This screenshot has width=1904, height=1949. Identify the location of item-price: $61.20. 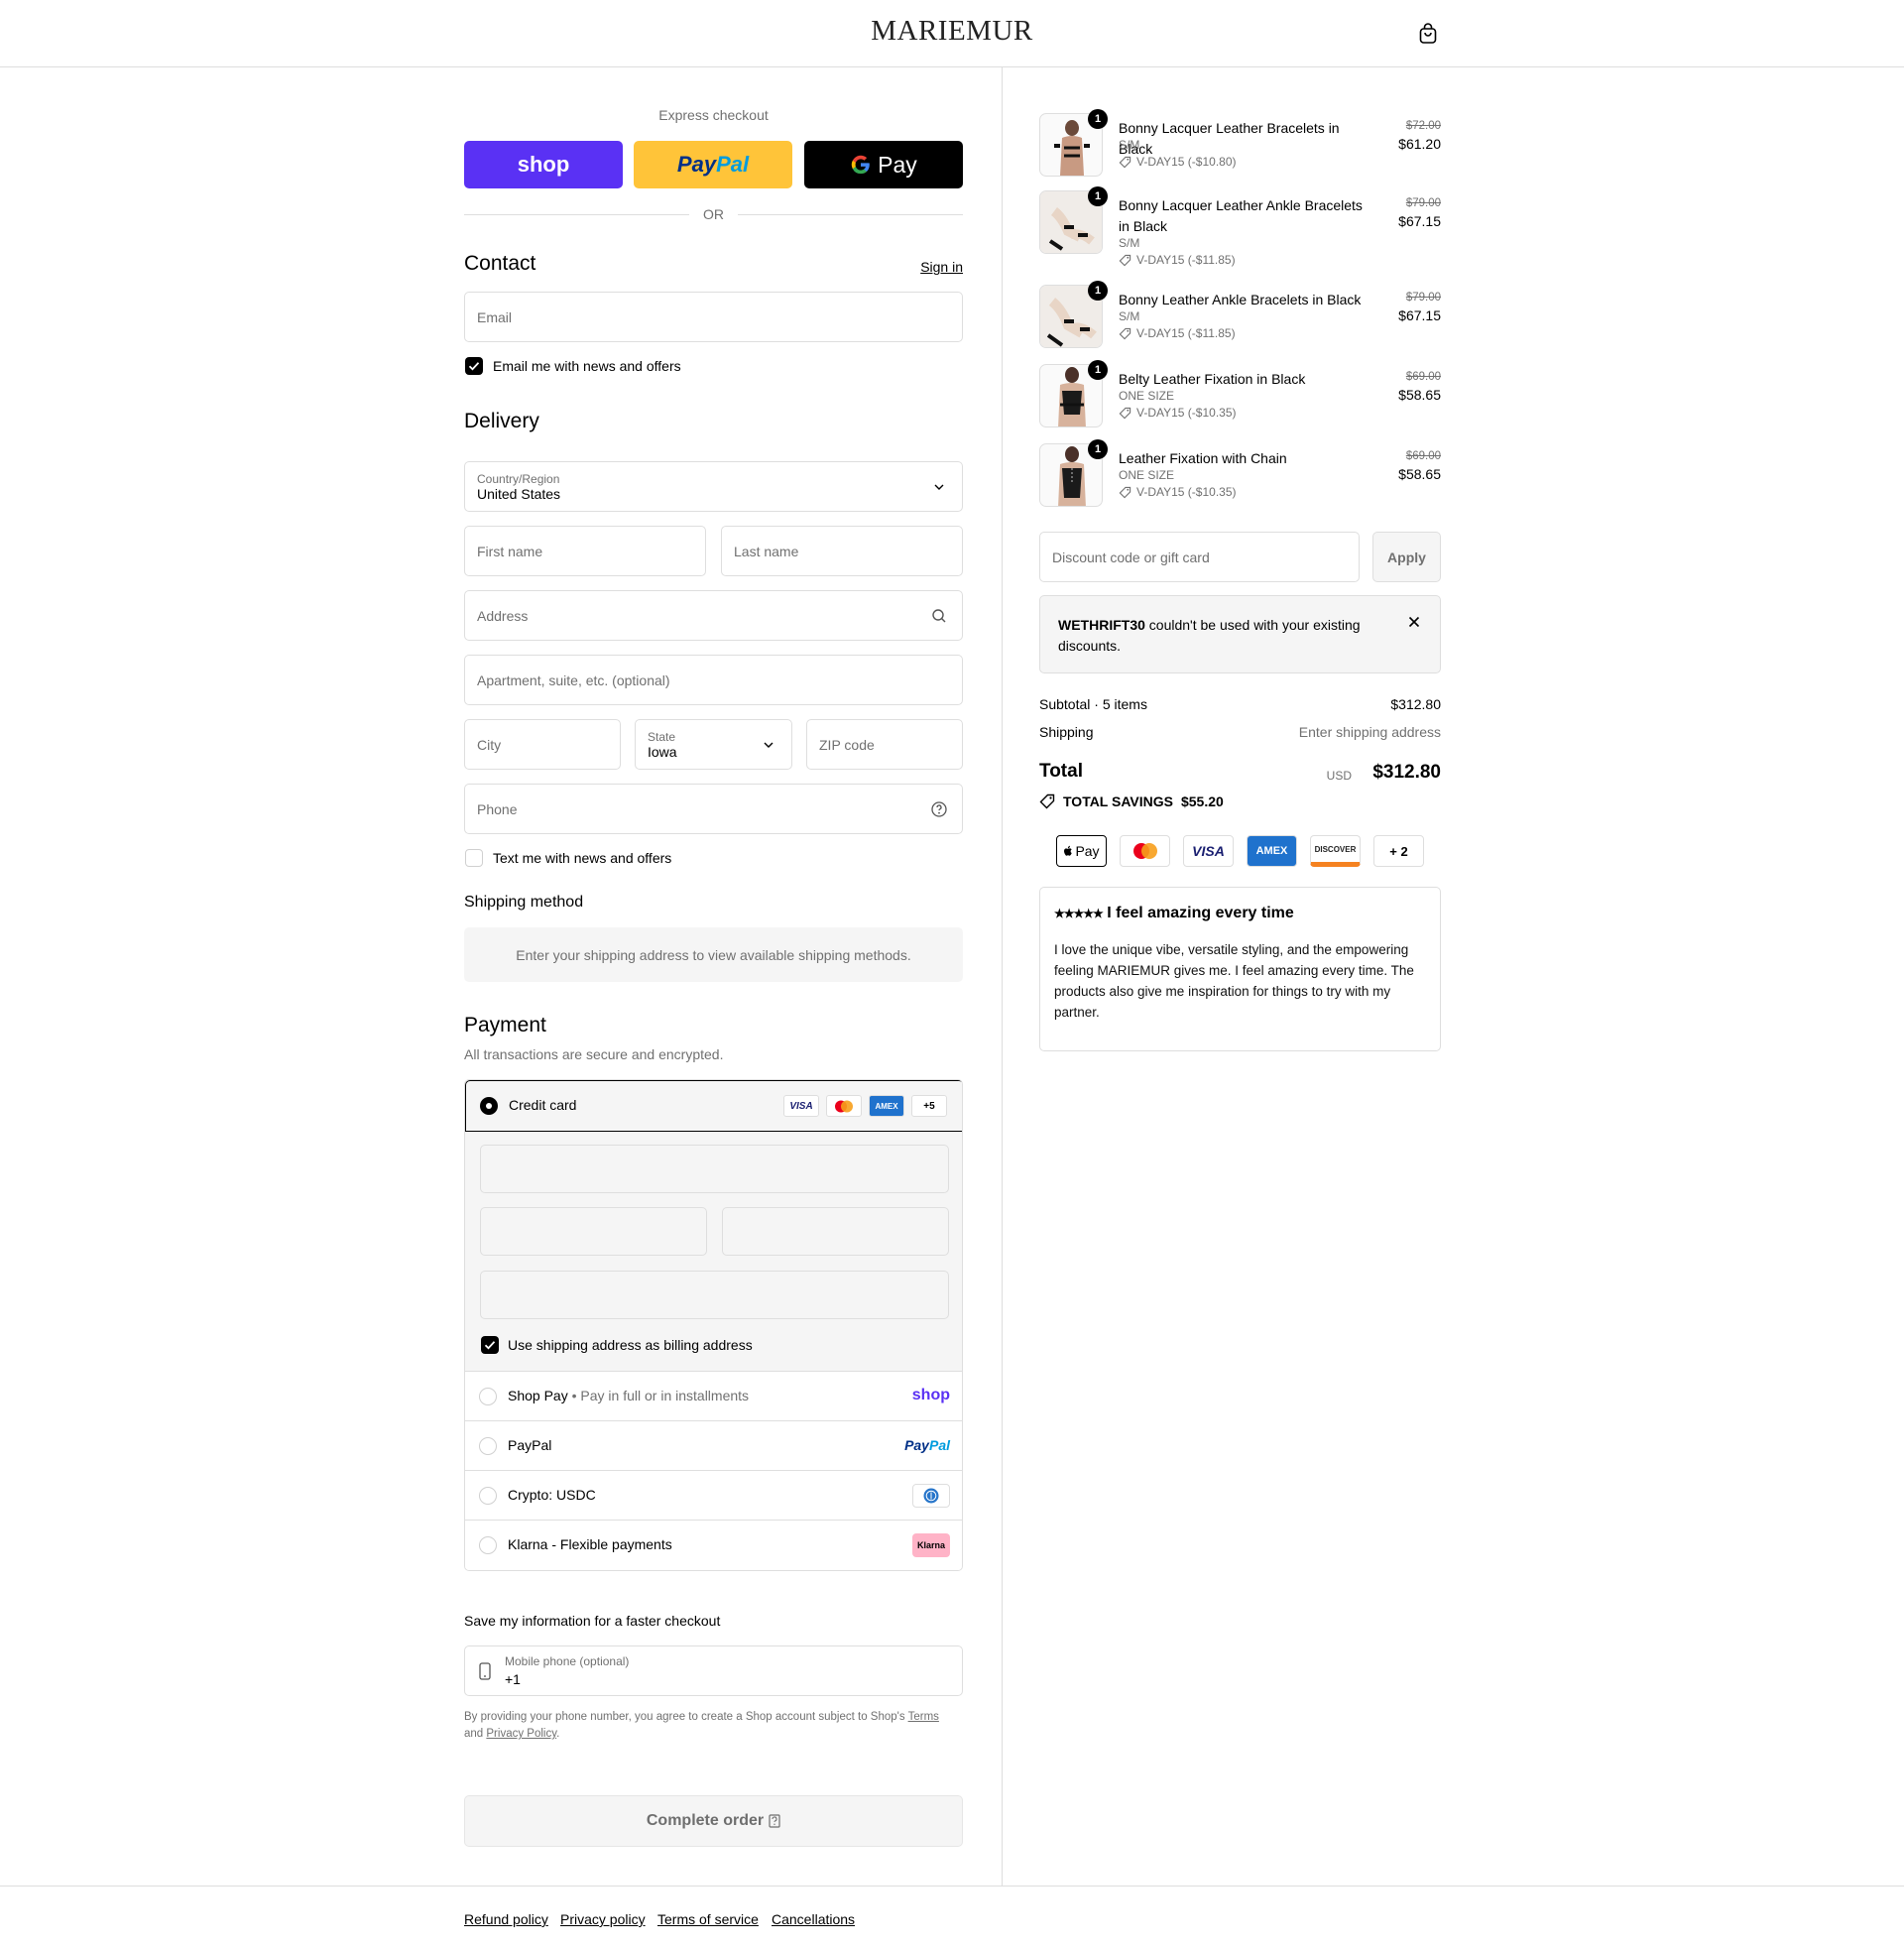
(1419, 144).